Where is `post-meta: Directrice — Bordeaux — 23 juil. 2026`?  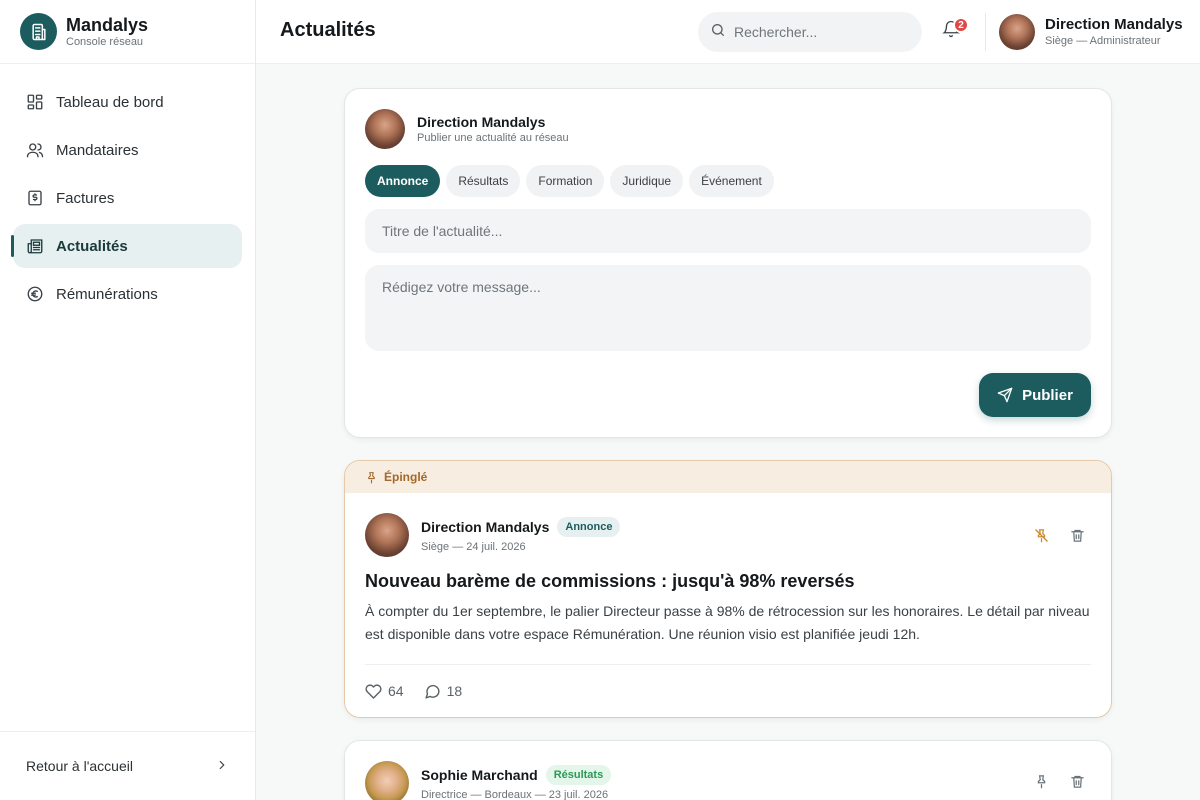
post-meta: Directrice — Bordeaux — 23 juil. 2026 is located at coordinates (515, 794).